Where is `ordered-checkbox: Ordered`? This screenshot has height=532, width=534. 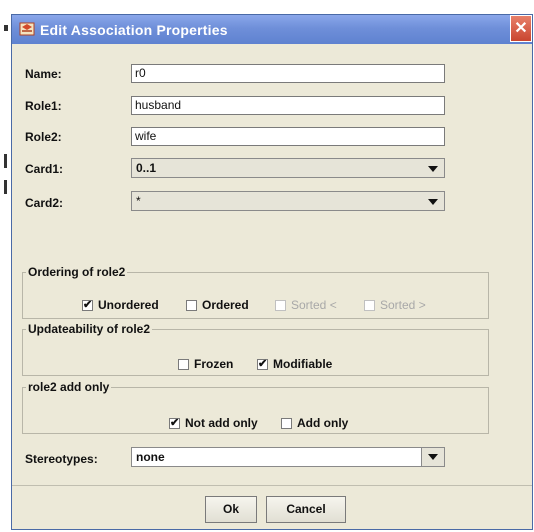 ordered-checkbox: Ordered is located at coordinates (217, 305).